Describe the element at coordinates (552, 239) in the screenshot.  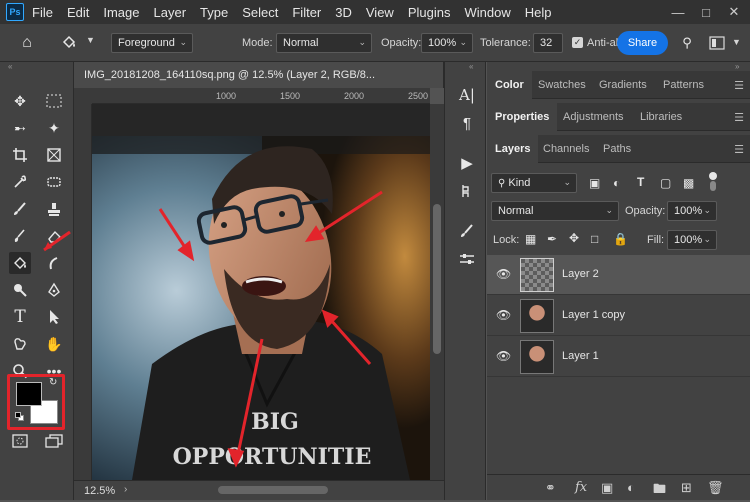
I see `lock-image-pixels-icon: ✒` at that location.